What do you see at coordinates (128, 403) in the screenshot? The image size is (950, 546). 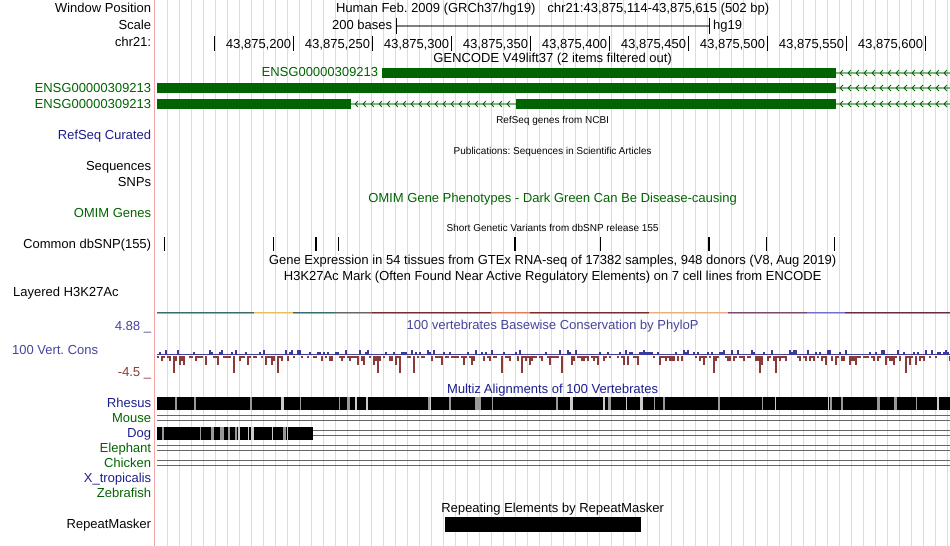 I see `species-label: Rhesus` at bounding box center [128, 403].